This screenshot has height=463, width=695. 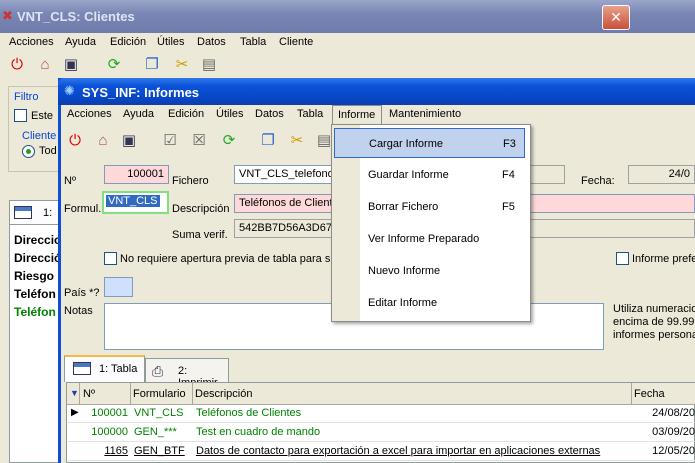 What do you see at coordinates (158, 371) in the screenshot?
I see `printer-icon: ⎙` at bounding box center [158, 371].